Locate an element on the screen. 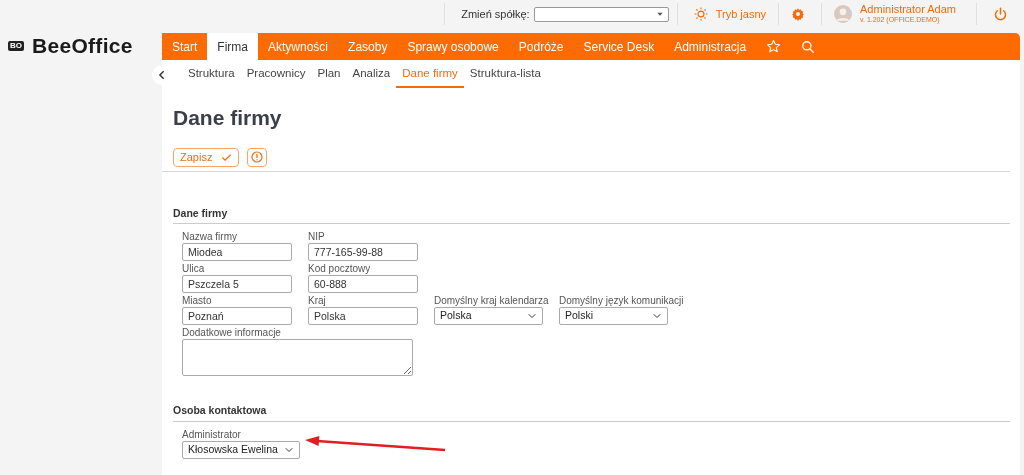 Image resolution: width=1024 pixels, height=475 pixels. star-icon is located at coordinates (774, 46).